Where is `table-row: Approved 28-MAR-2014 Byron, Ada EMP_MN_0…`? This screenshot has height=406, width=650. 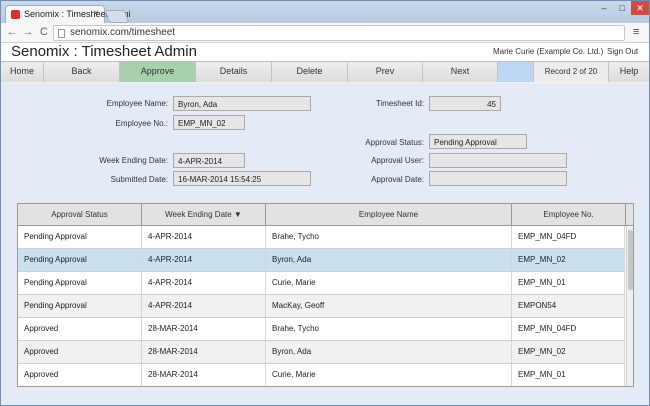
table-row: Approved 28-MAR-2014 Byron, Ada EMP_MN_0… is located at coordinates (321, 352).